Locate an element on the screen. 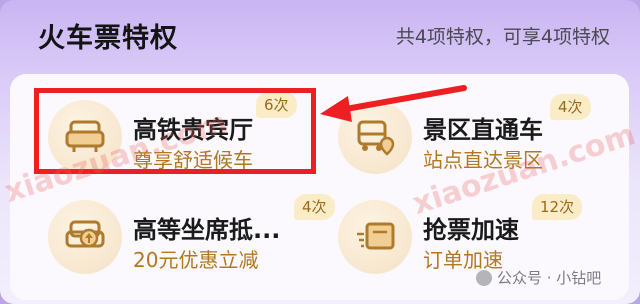 This screenshot has width=640, height=304. privilege-summary: 共4项特权，可享4项特权 is located at coordinates (502, 37).